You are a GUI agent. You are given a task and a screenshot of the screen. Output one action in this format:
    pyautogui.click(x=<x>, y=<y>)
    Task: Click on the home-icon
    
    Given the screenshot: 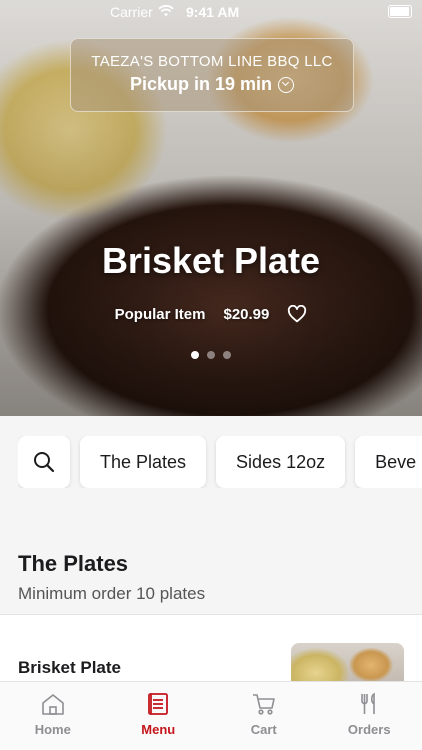 What is the action you would take?
    pyautogui.click(x=52, y=704)
    